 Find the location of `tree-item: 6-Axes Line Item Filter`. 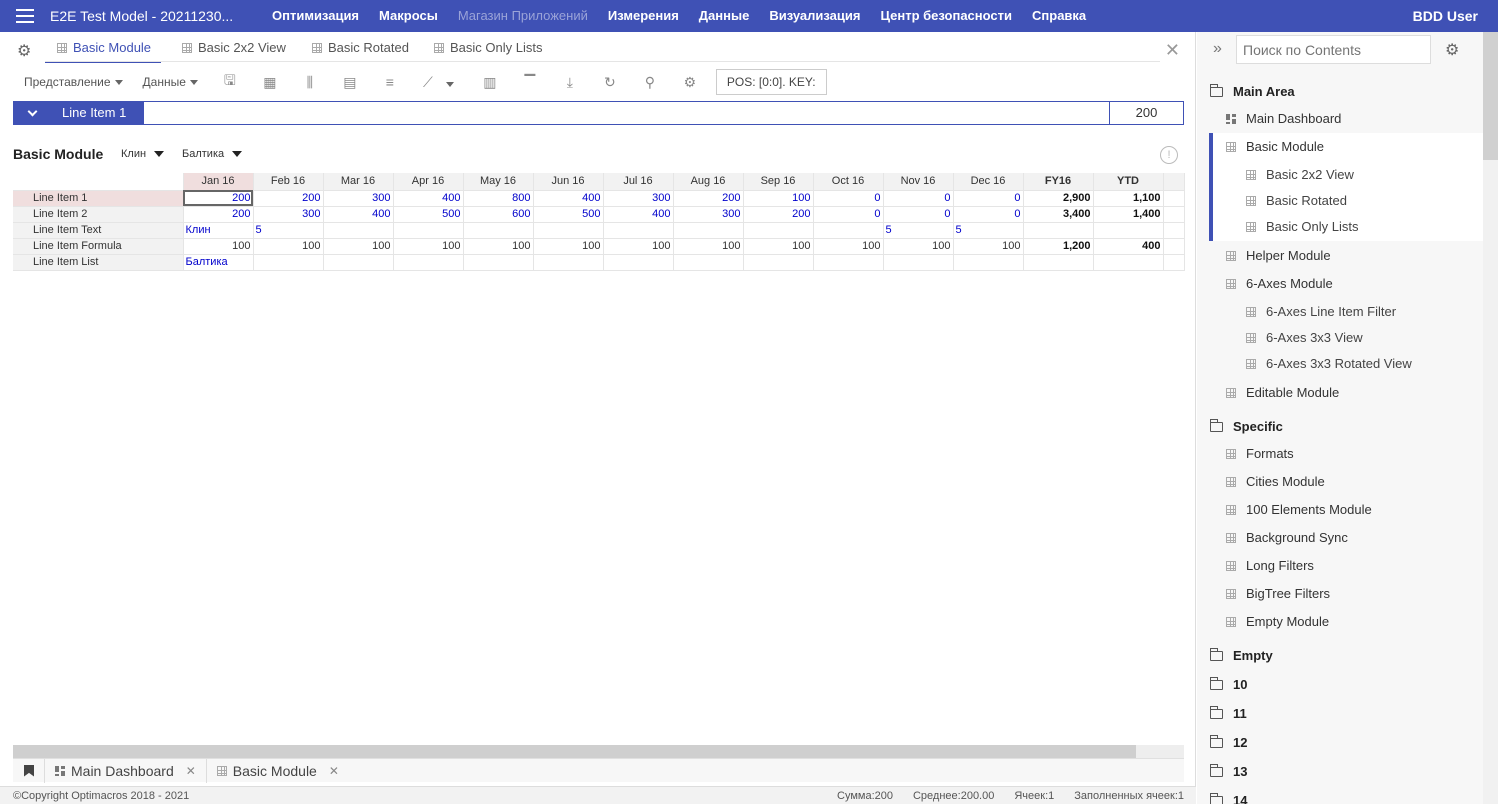

tree-item: 6-Axes Line Item Filter is located at coordinates (1321, 311).